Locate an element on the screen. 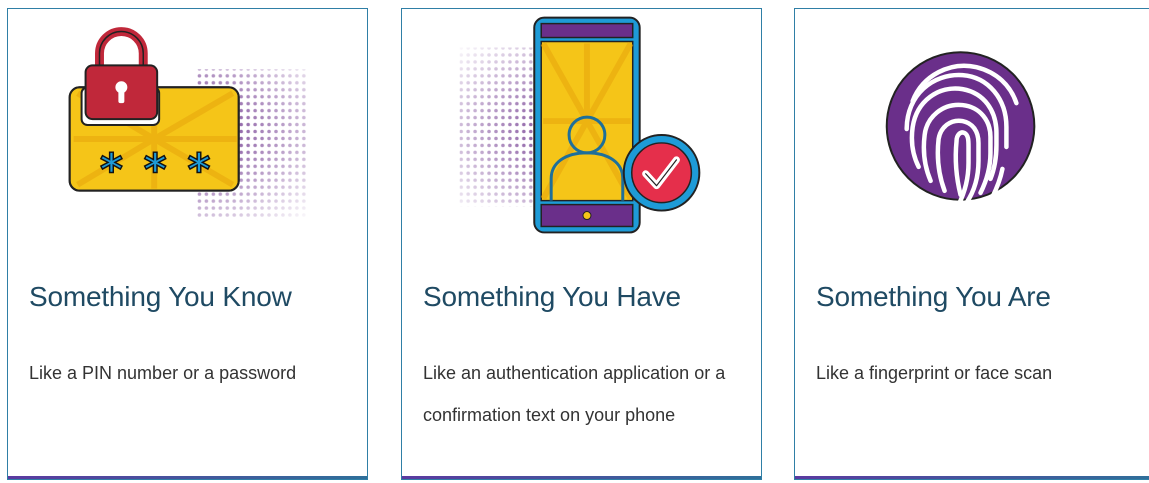  padlock-password-icon: * * * is located at coordinates (187, 123).